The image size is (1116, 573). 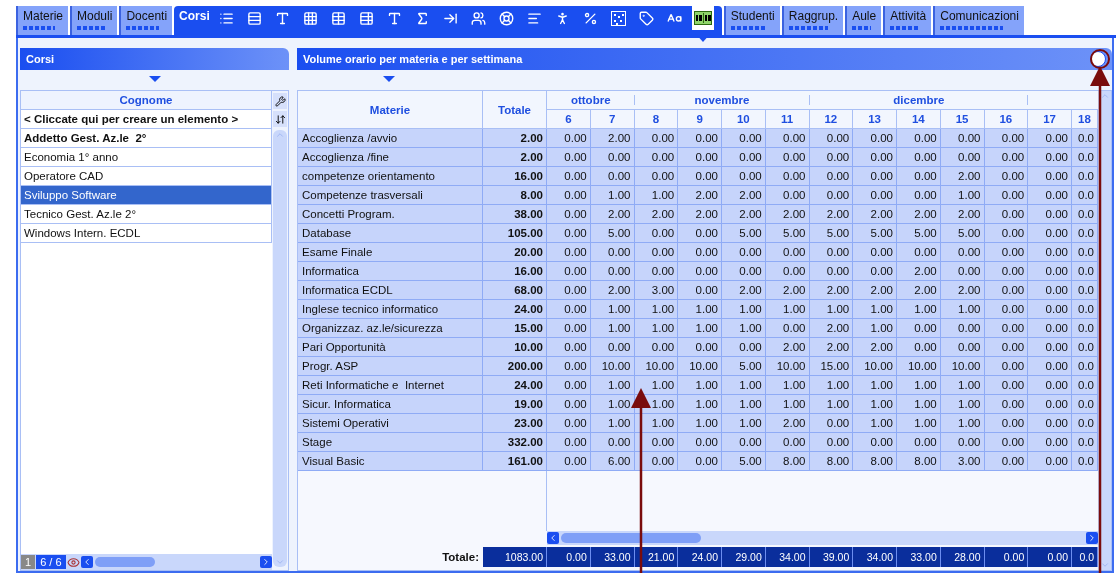 What do you see at coordinates (612, 461) in the screenshot?
I see `table-cell: 6.00` at bounding box center [612, 461].